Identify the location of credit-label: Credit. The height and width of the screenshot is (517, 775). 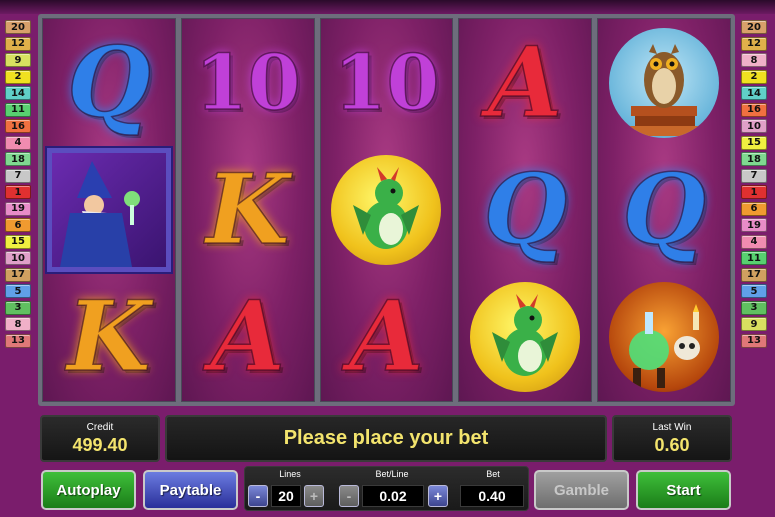
(100, 427).